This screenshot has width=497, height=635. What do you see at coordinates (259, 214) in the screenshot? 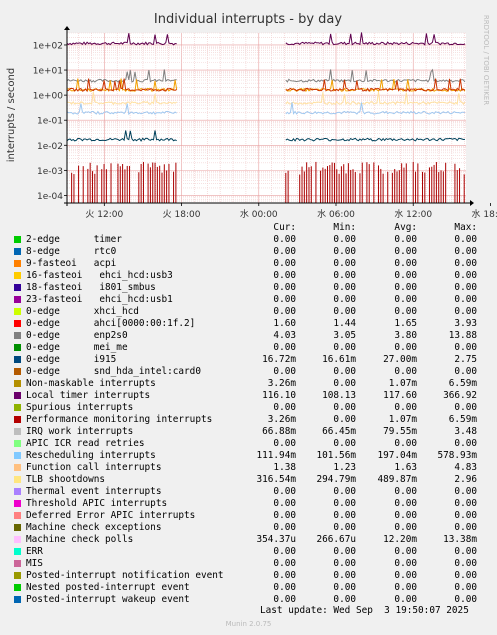
I see `x-tick-label: 水 00:00` at bounding box center [259, 214].